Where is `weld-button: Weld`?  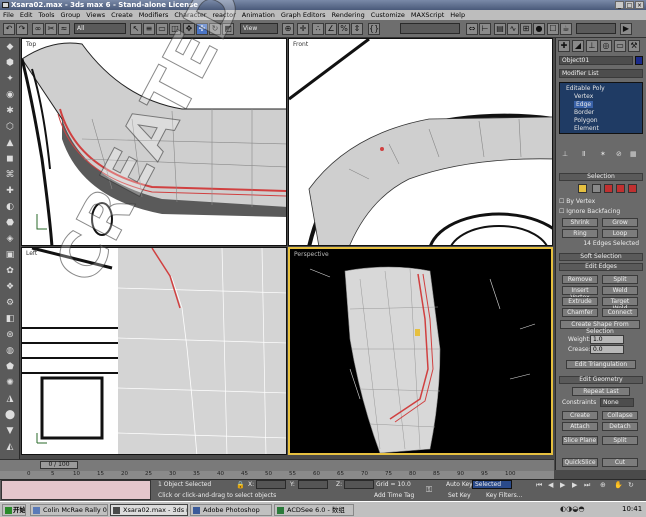
weld-button: Weld is located at coordinates (620, 290).